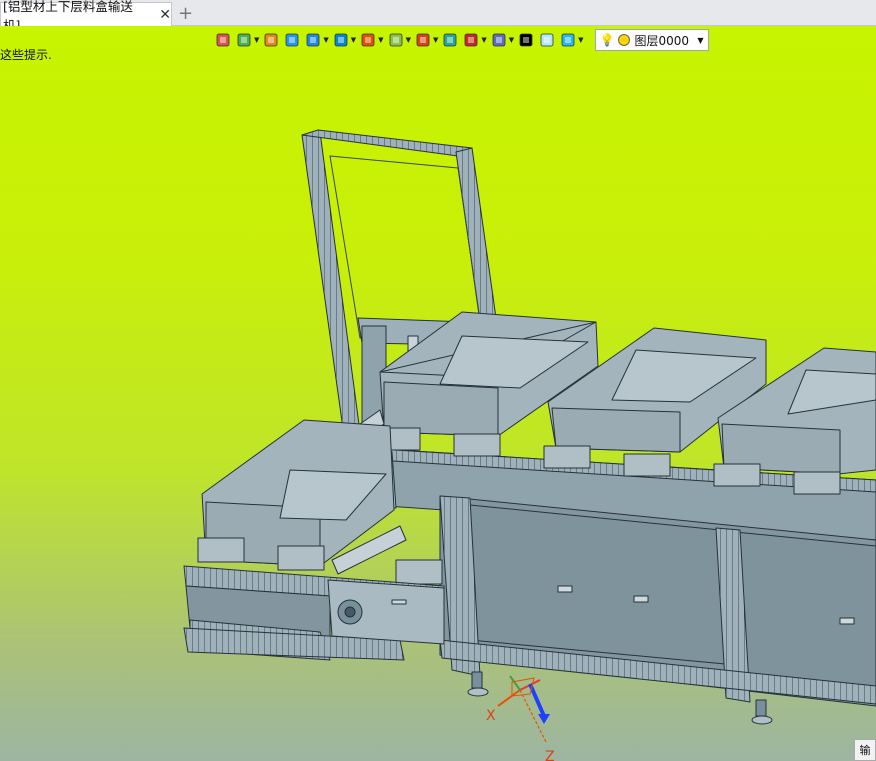  I want to click on lift-frame-top-beam, so click(387, 143).